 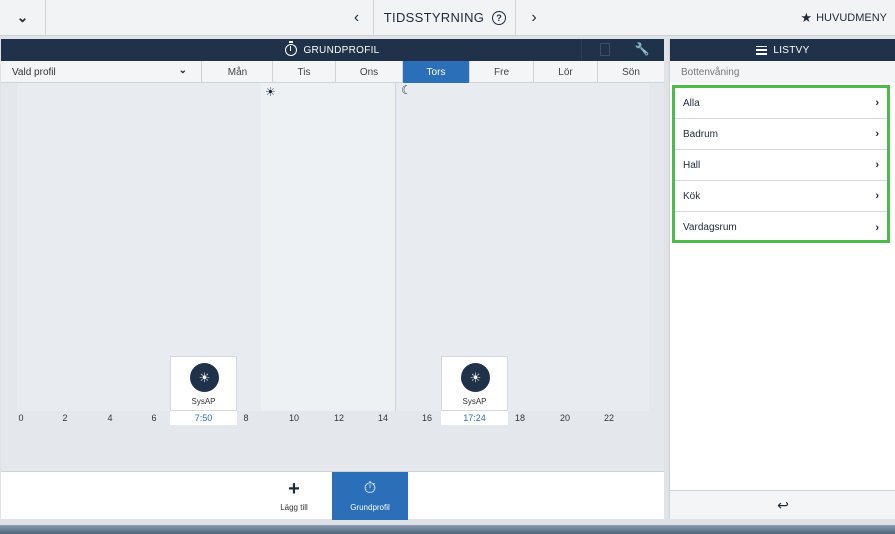 I want to click on add-button: + Lägg till, so click(x=294, y=496).